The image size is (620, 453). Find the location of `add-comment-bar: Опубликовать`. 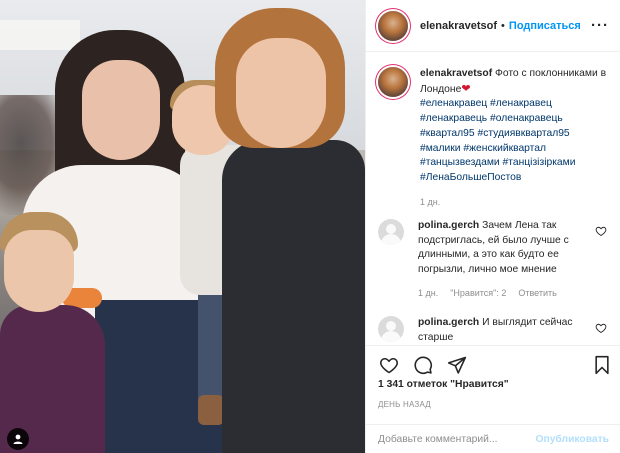

add-comment-bar: Опубликовать is located at coordinates (493, 438).